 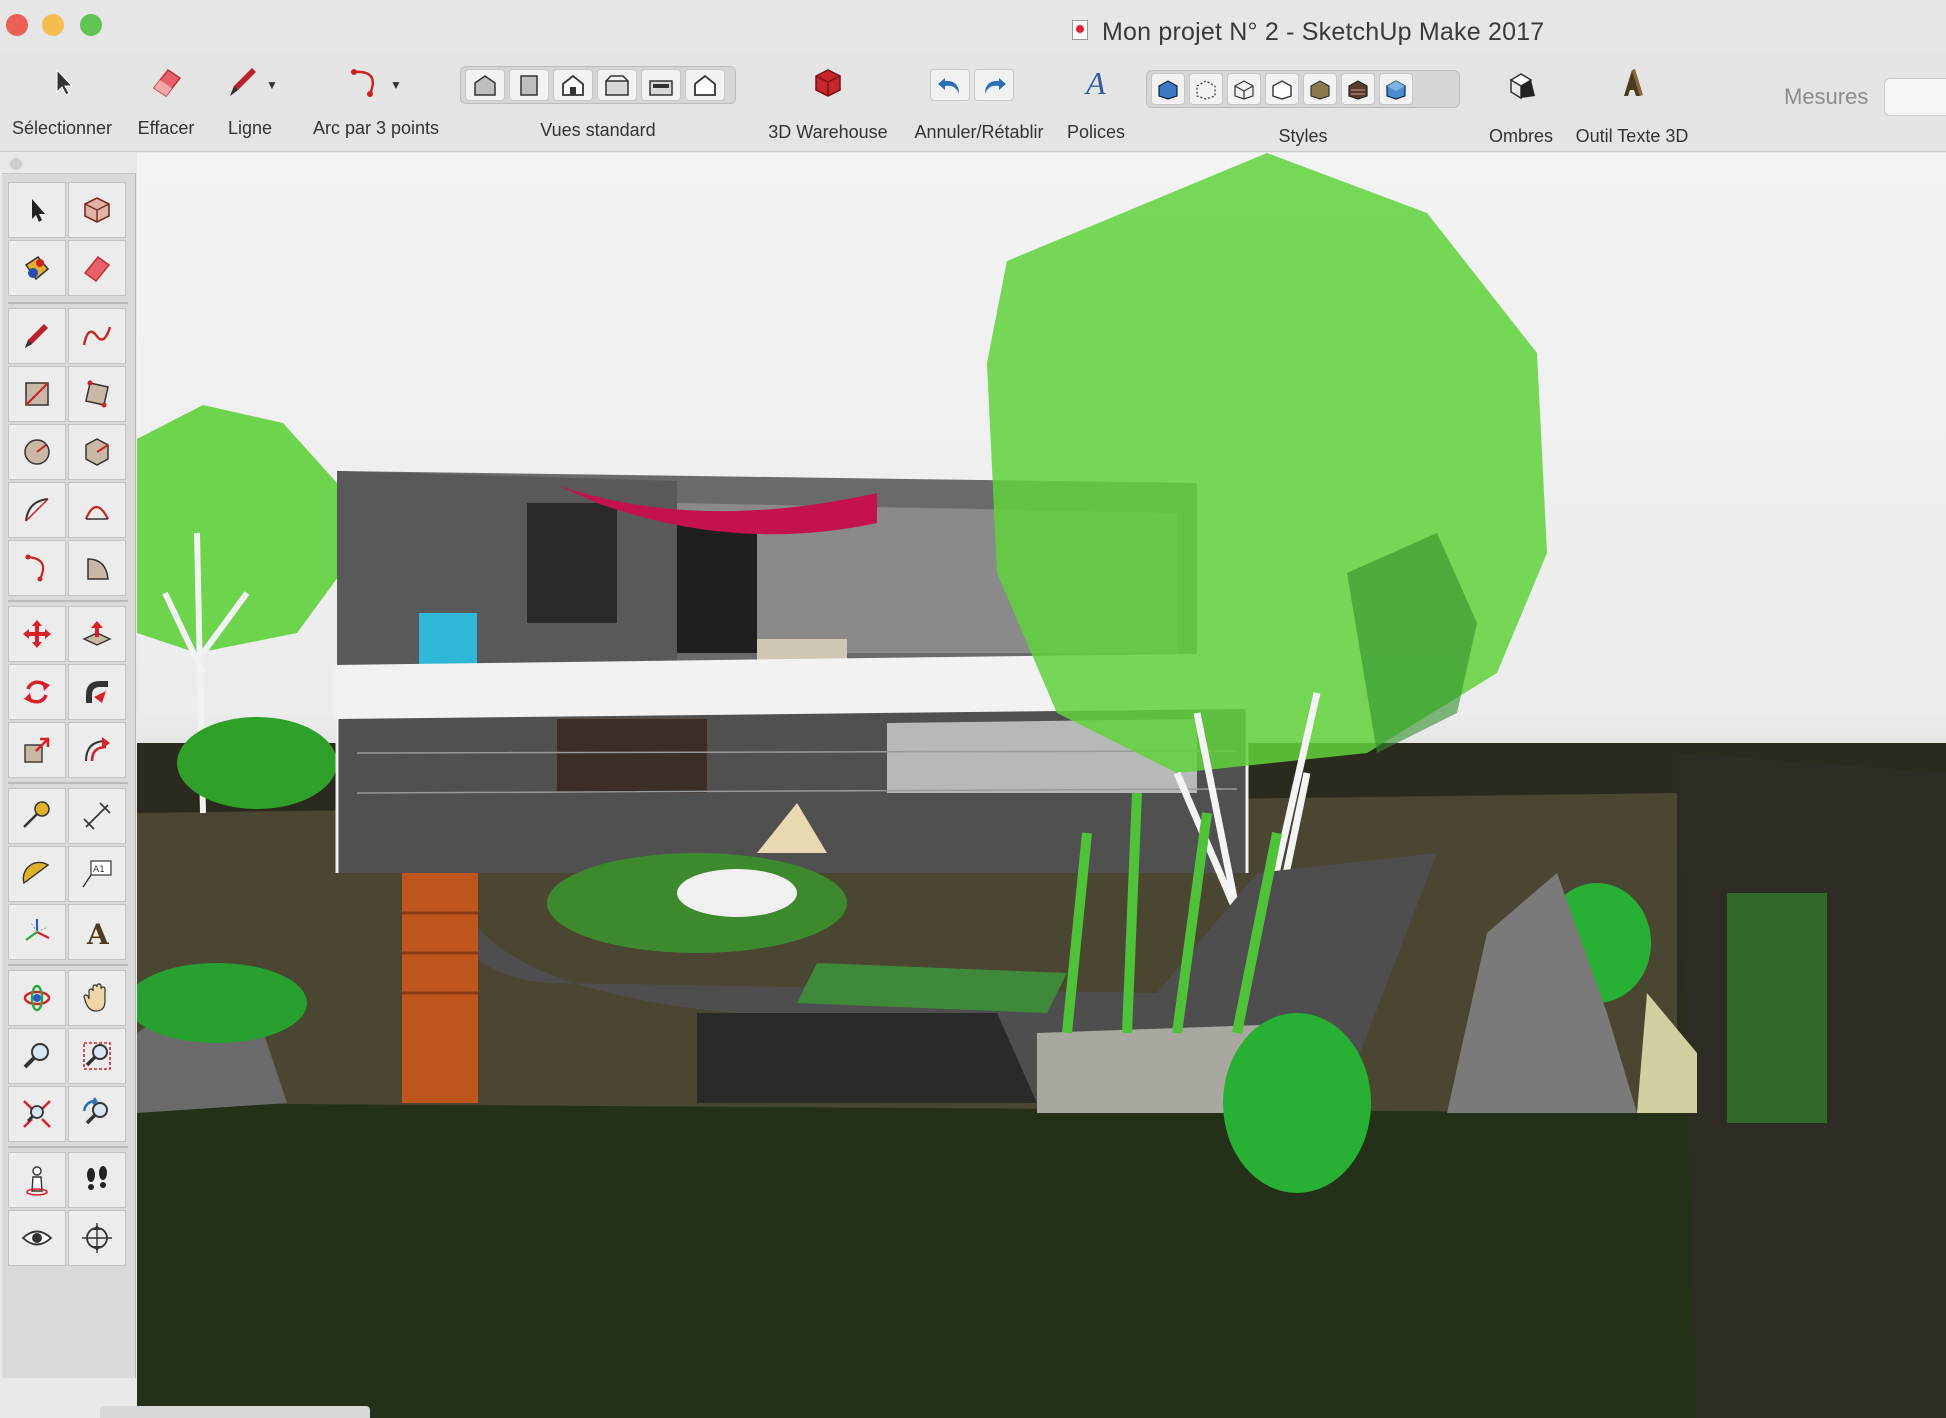 I want to click on warehouse-button: 3D Warehouse, so click(x=828, y=102).